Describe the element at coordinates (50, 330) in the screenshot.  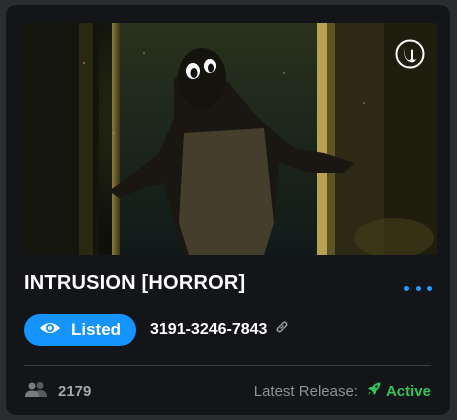
I see `eye-icon` at that location.